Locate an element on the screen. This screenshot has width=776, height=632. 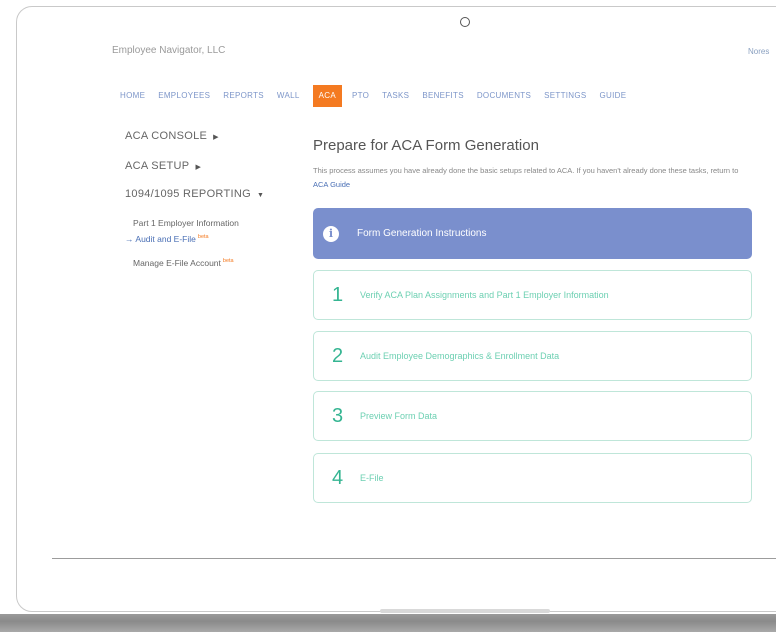
sidebar-item-part1: Part 1 Employer Information is located at coordinates (186, 223).